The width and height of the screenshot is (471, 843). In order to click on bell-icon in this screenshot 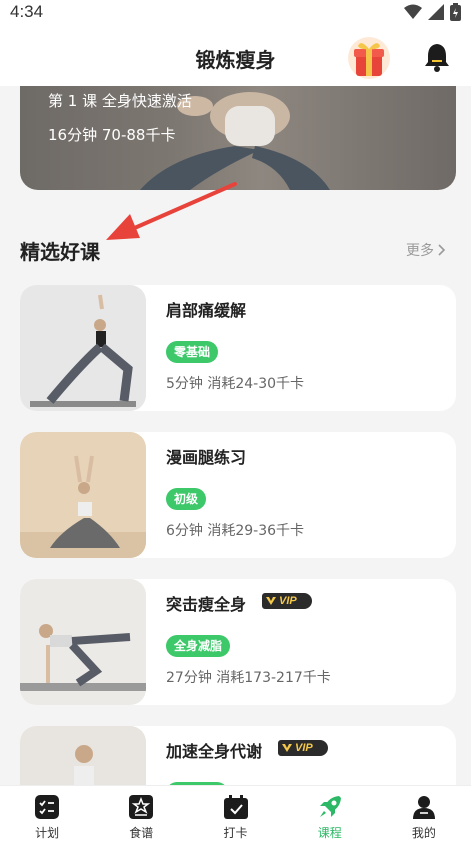, I will do `click(437, 57)`.